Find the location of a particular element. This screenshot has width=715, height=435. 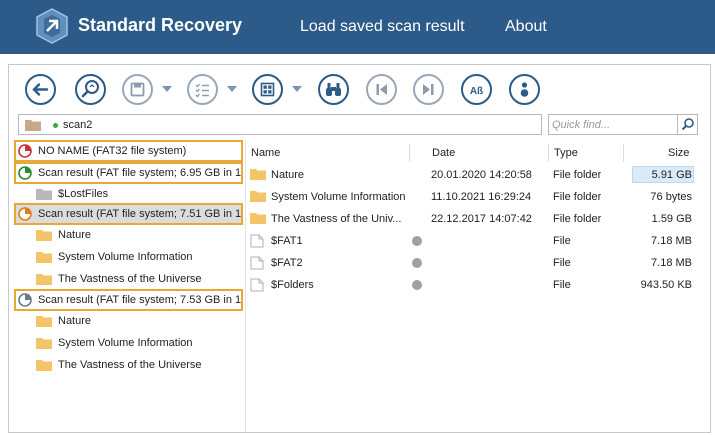

app-logo-icon is located at coordinates (52, 26).